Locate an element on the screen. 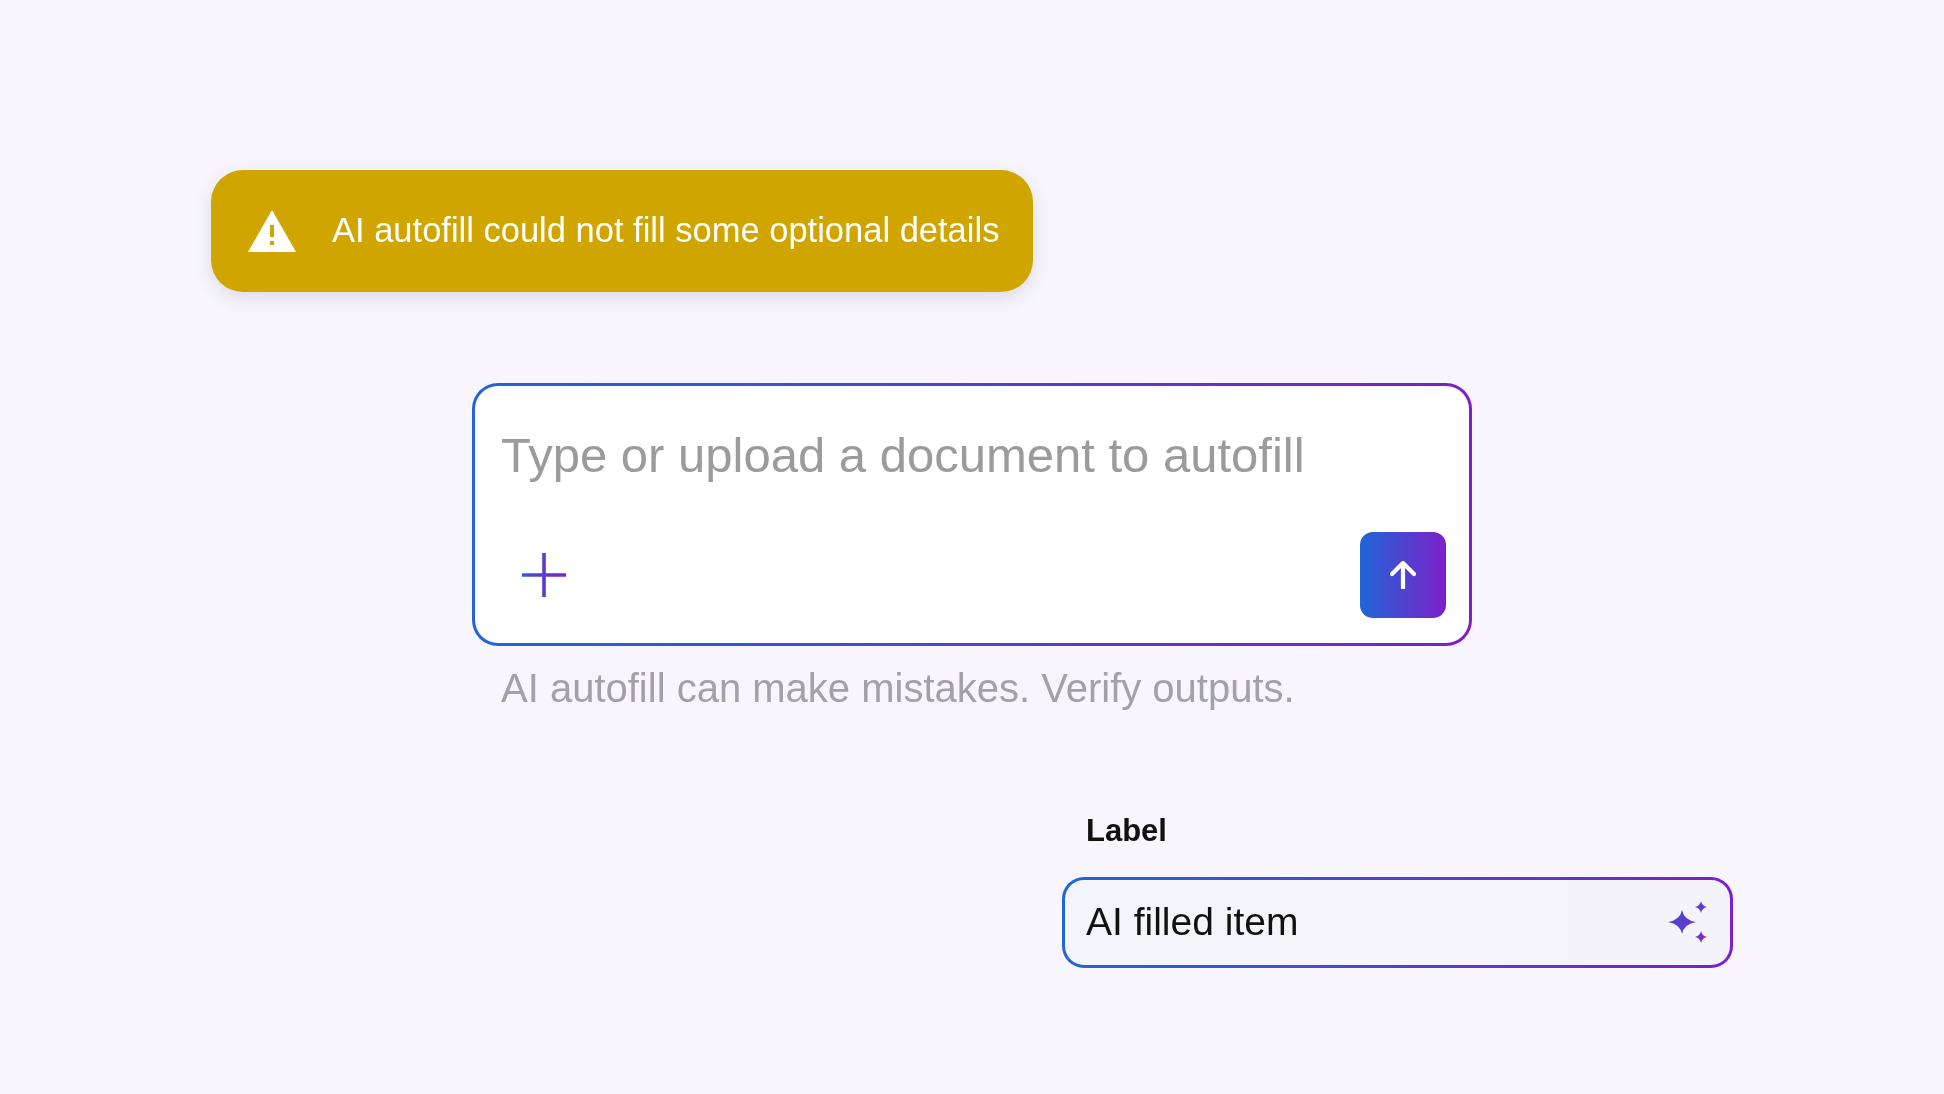 The image size is (1944, 1094). plus-icon is located at coordinates (544, 575).